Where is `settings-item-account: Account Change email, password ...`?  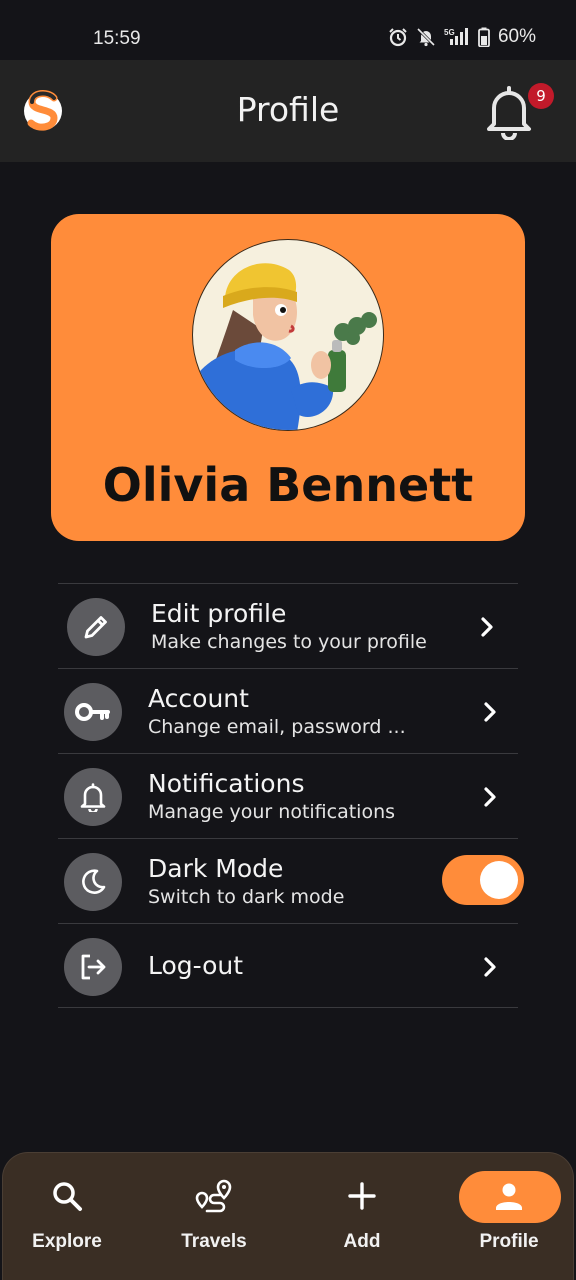
settings-item-account: Account Change email, password ... is located at coordinates (288, 710).